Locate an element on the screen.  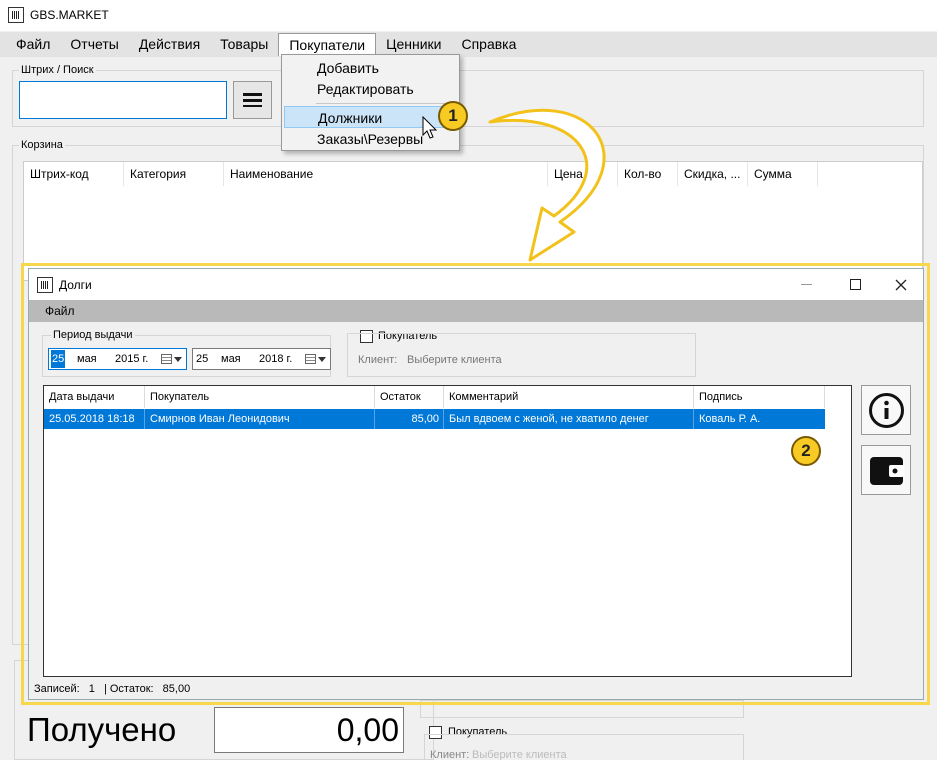
menu-customers: Покупатели is located at coordinates (327, 44).